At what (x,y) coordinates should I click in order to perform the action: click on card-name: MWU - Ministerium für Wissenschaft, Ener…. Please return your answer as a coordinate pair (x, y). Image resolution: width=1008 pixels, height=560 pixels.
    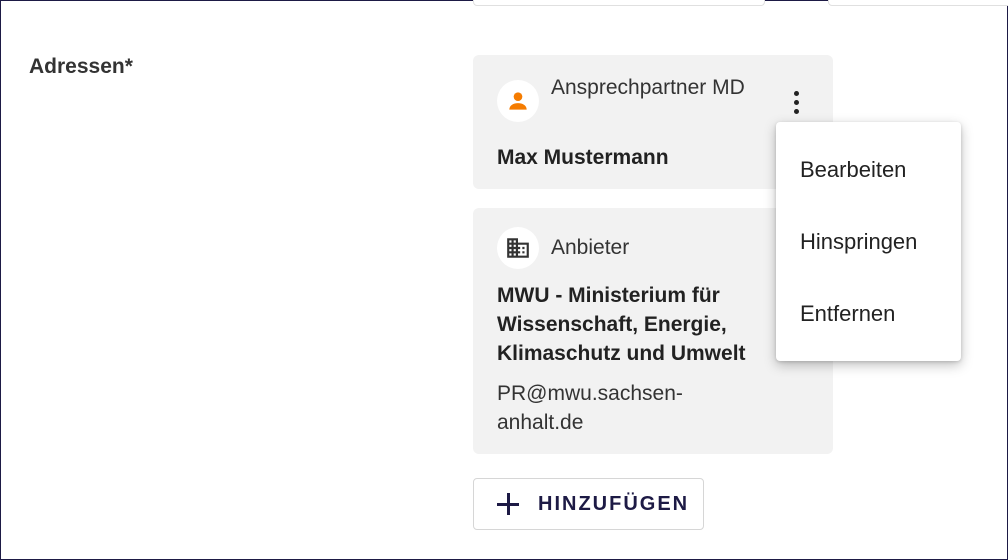
    Looking at the image, I should click on (621, 324).